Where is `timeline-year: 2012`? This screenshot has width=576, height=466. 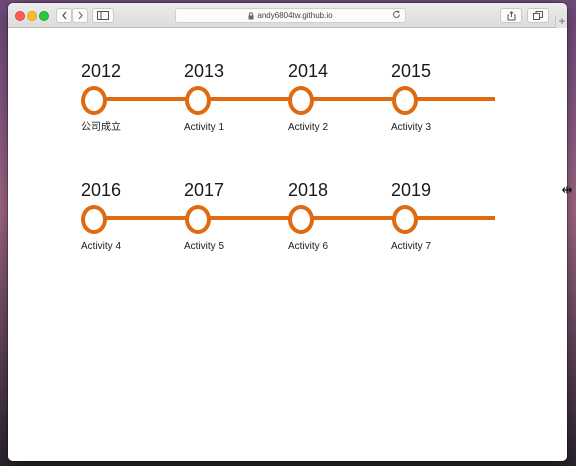 timeline-year: 2012 is located at coordinates (101, 71).